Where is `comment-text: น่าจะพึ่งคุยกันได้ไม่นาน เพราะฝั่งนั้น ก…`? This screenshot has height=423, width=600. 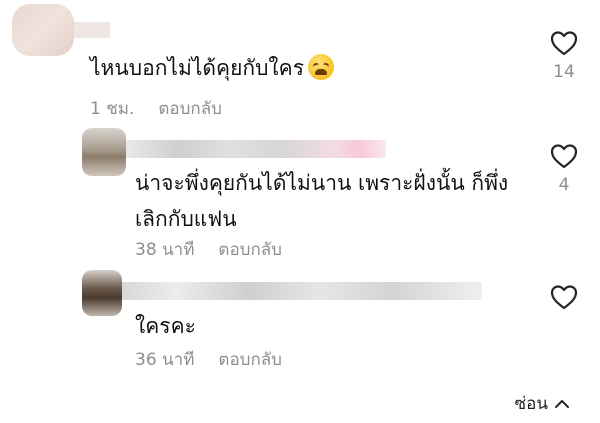 comment-text: น่าจะพึ่งคุยกันได้ไม่นาน เพราะฝั่งนั้น ก… is located at coordinates (321, 201).